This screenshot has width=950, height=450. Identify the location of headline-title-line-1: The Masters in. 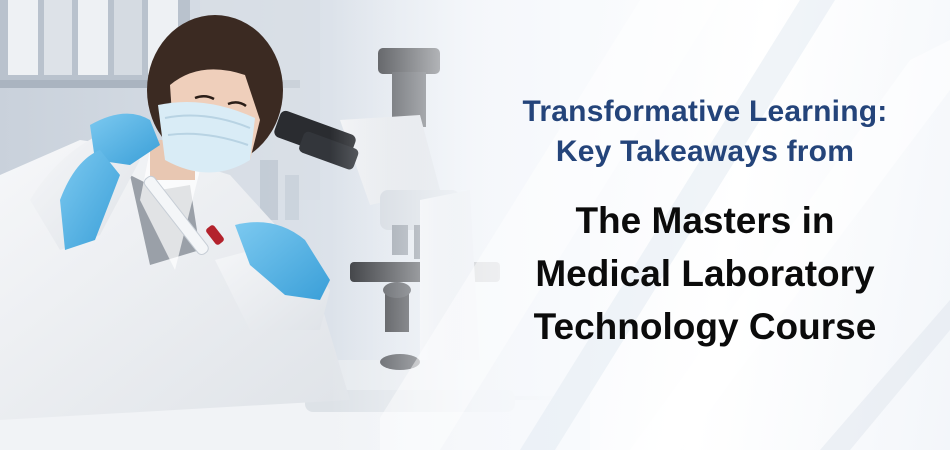
(705, 220).